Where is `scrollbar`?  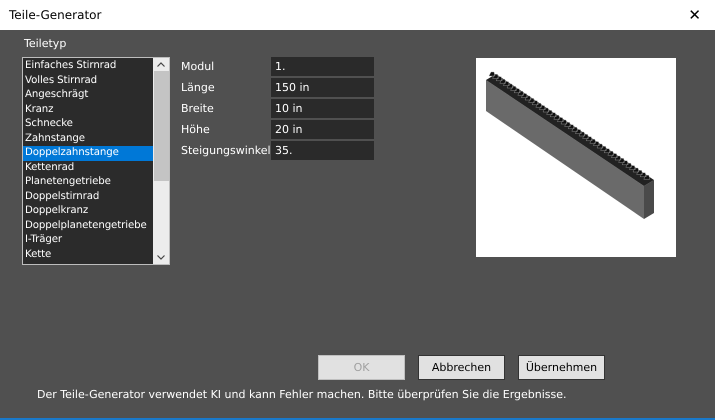
scrollbar is located at coordinates (161, 161).